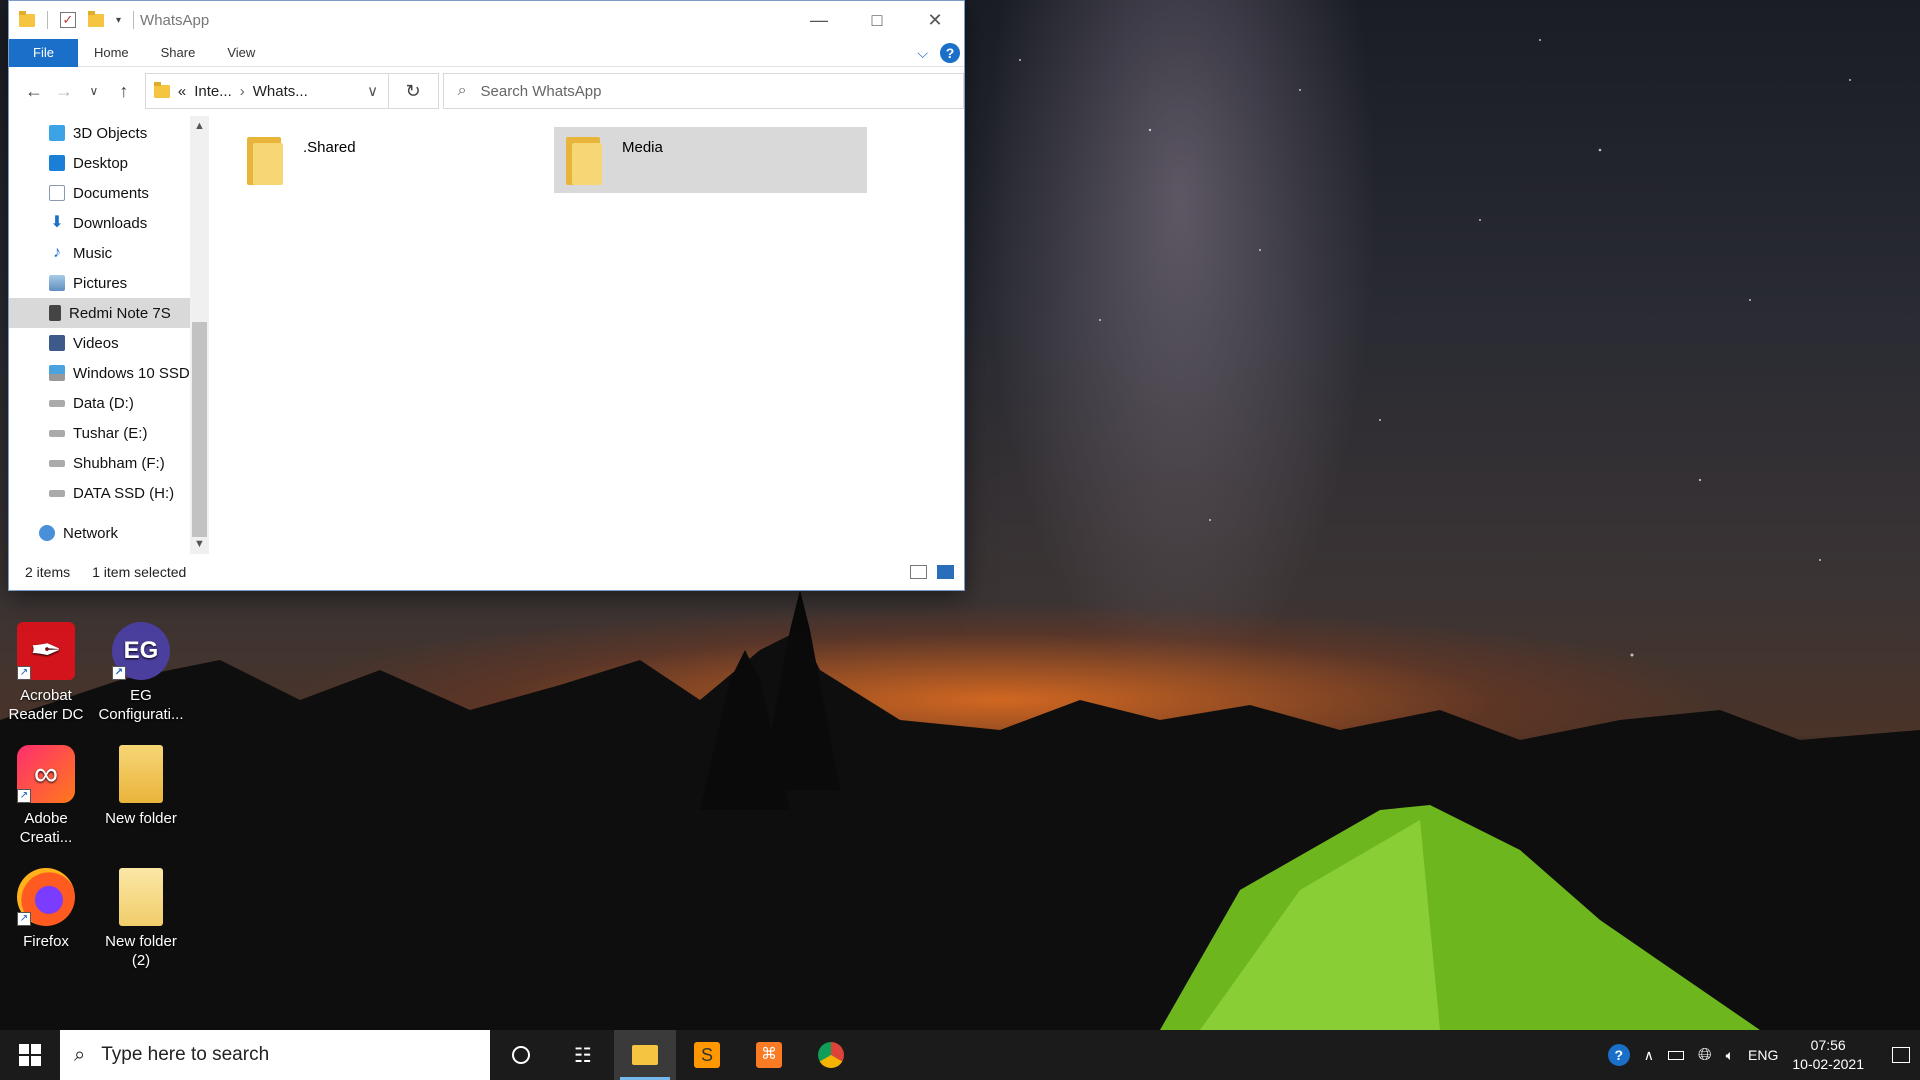  I want to click on desktop-icon-label: New folder (2), so click(141, 951).